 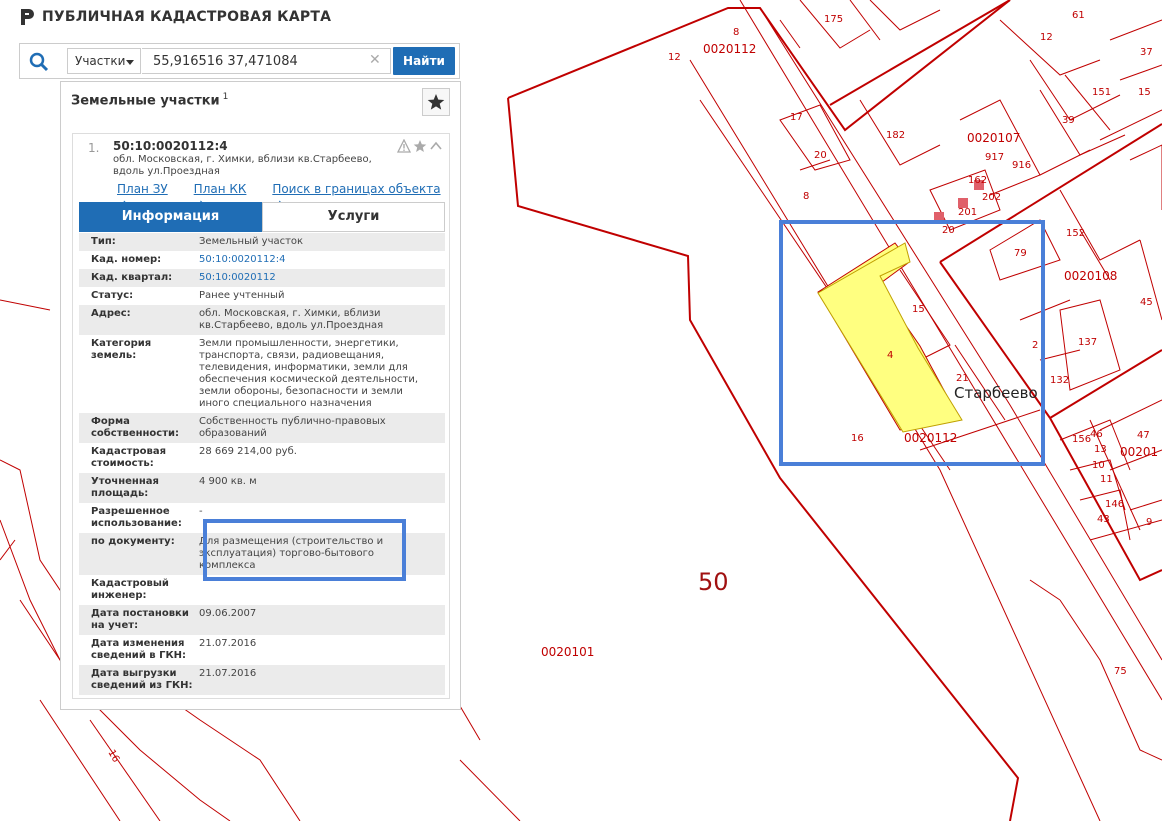 I want to click on parcel-label: 13, so click(x=1100, y=449).